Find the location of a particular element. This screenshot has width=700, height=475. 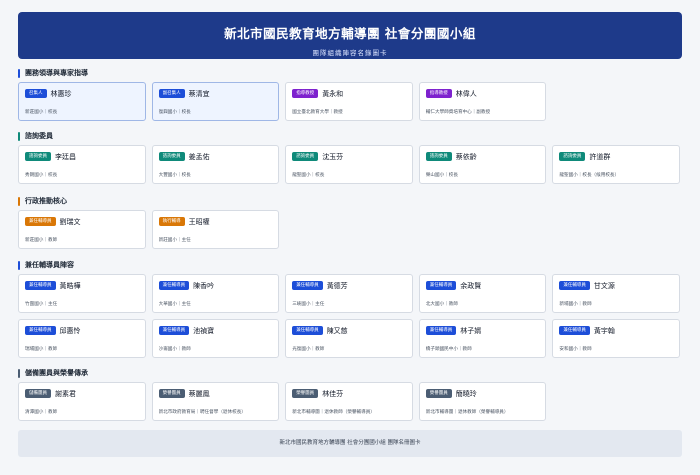

member-org: 清潭國小｜教師 is located at coordinates (41, 412).